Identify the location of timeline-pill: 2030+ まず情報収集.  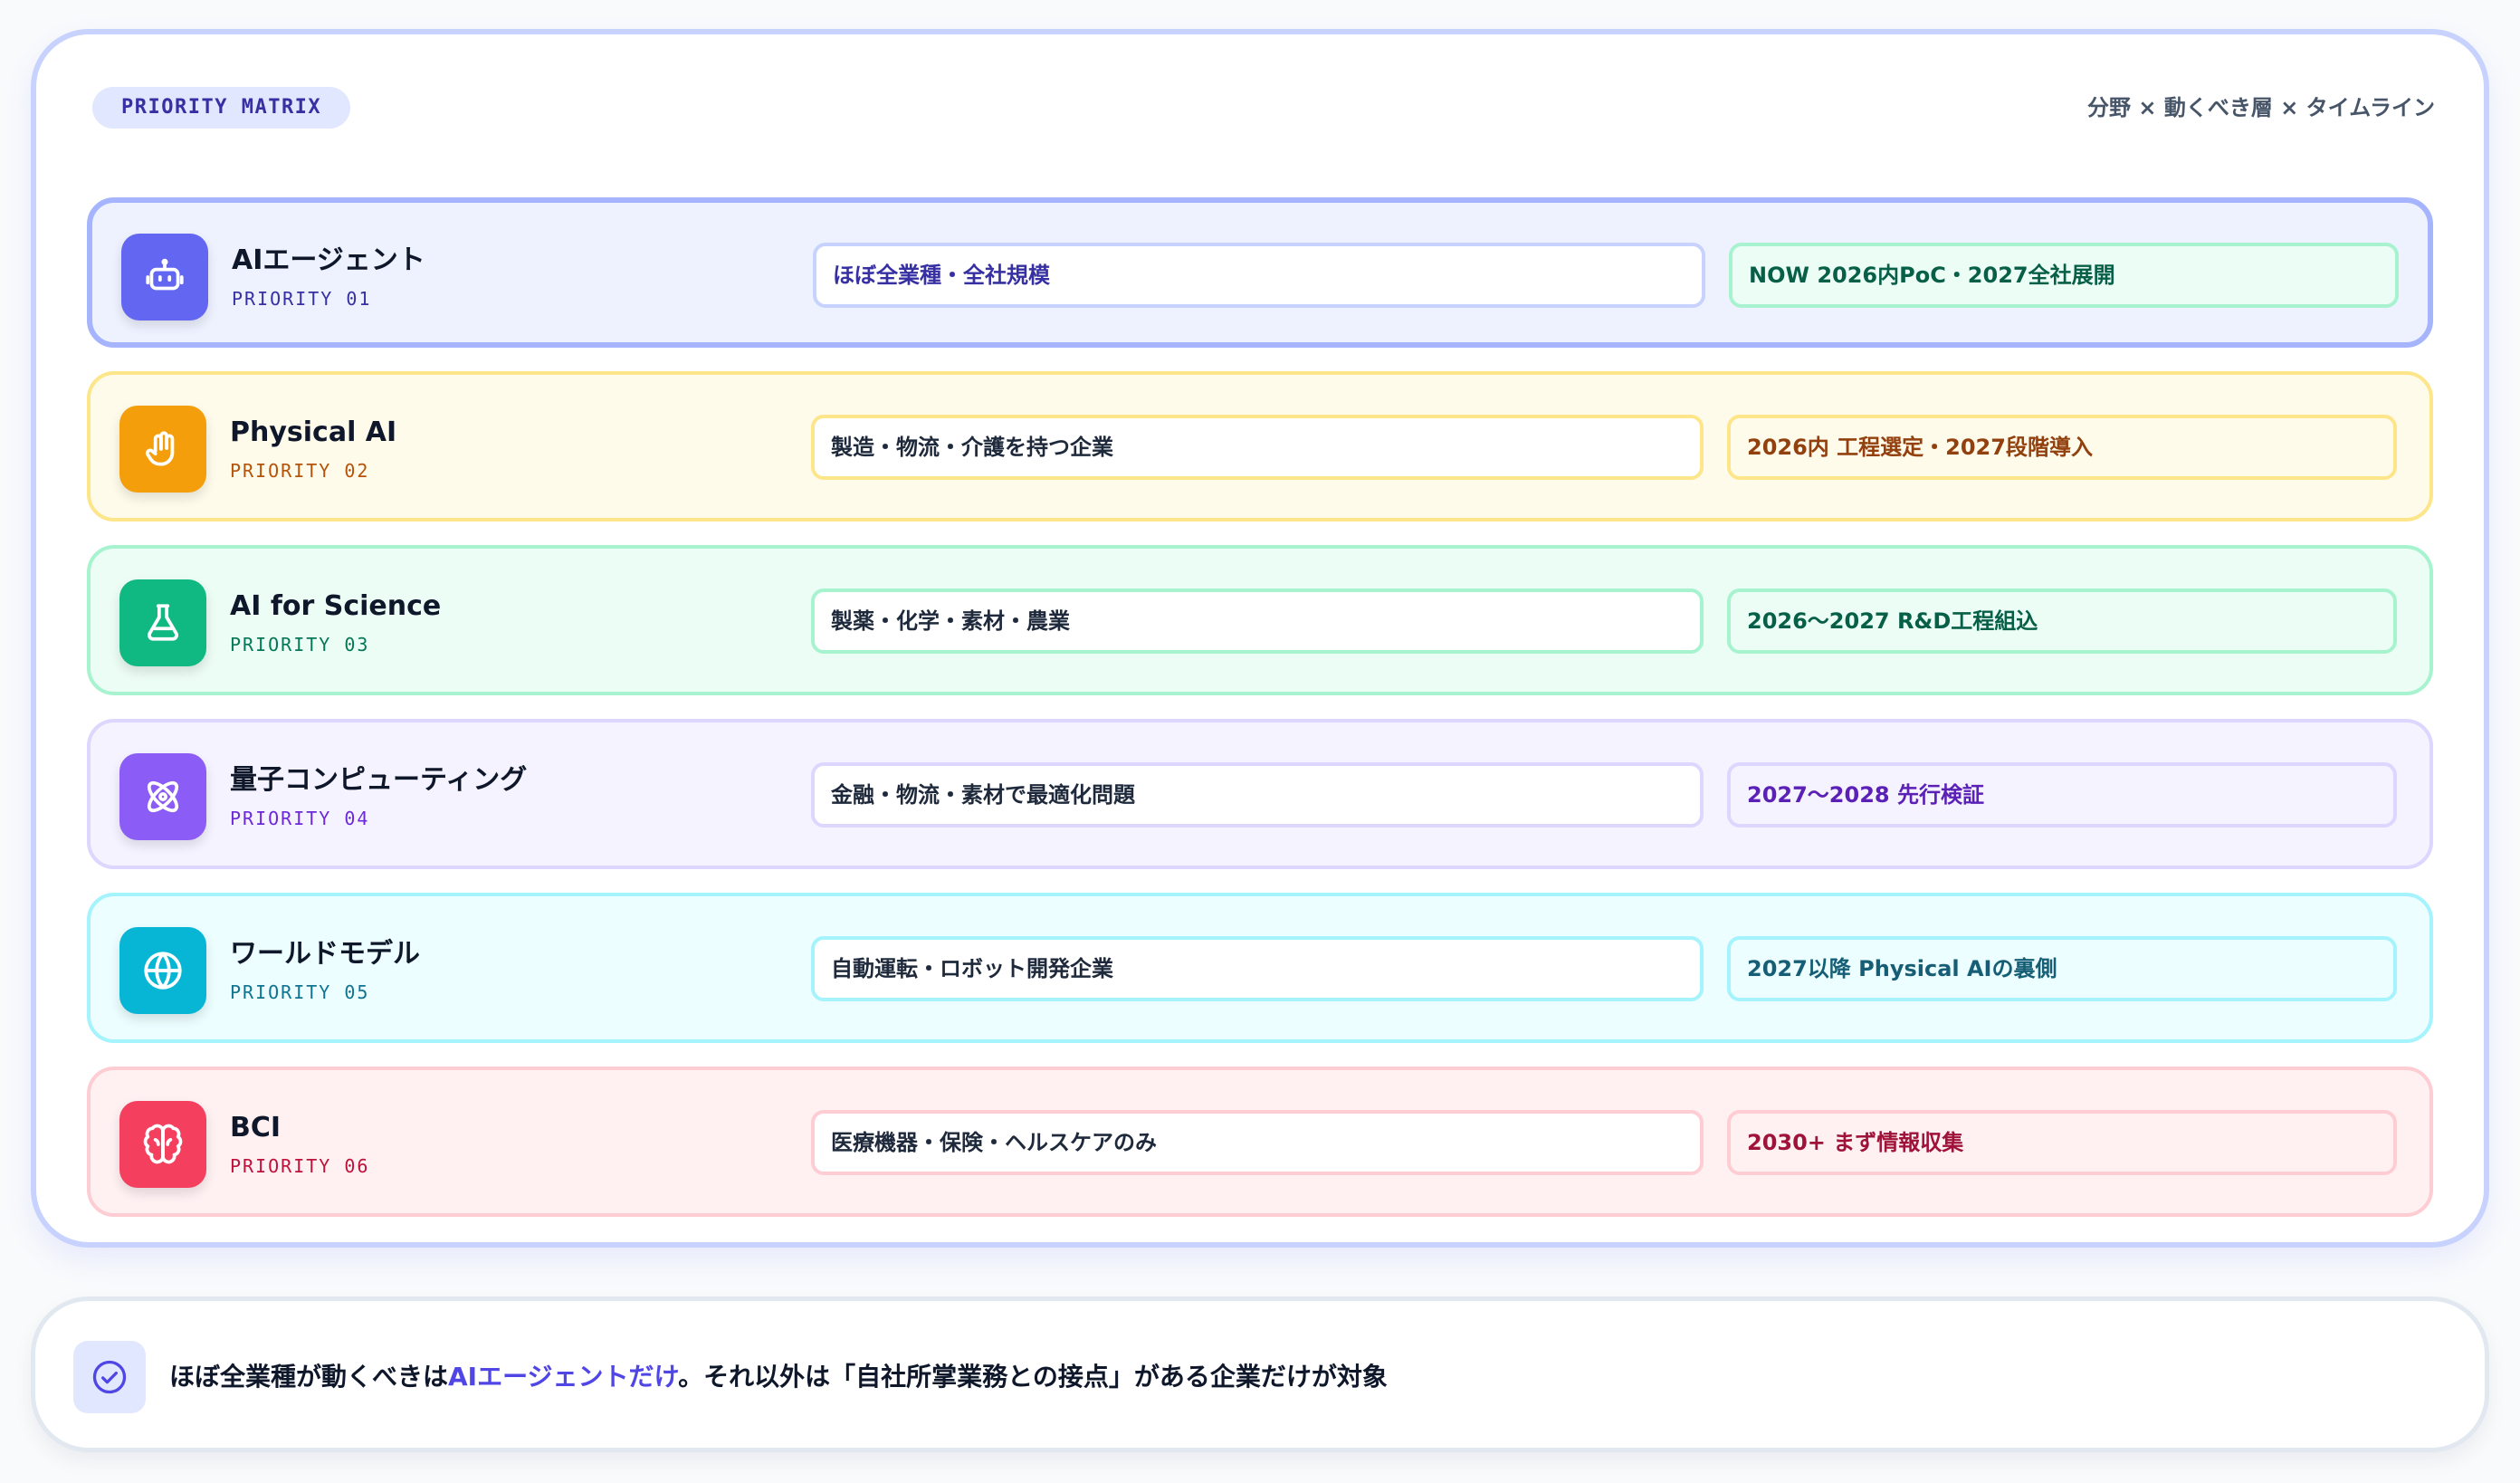
(2062, 1142).